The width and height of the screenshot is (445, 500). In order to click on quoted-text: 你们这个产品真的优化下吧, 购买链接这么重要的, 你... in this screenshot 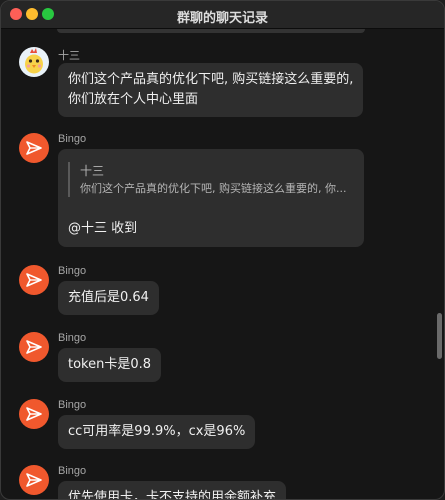, I will do `click(213, 188)`.